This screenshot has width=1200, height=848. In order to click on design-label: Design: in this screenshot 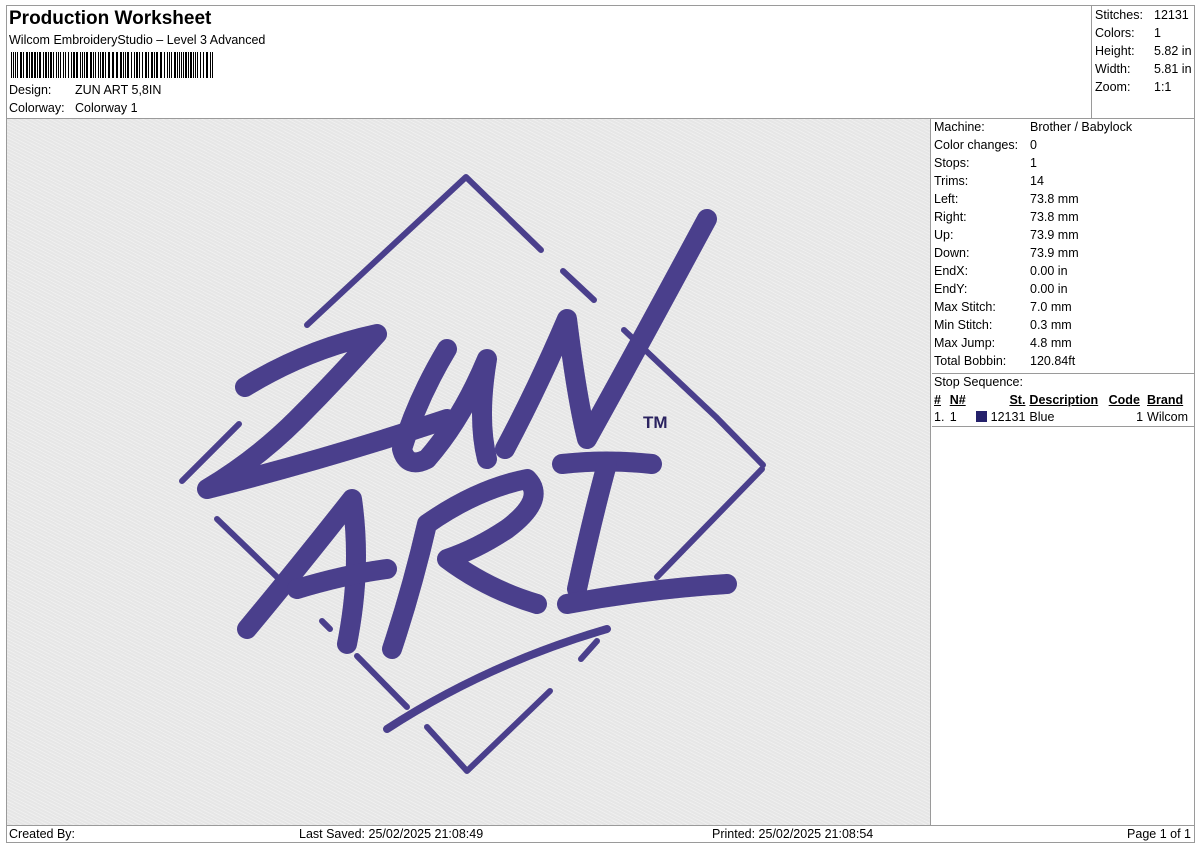, I will do `click(30, 90)`.